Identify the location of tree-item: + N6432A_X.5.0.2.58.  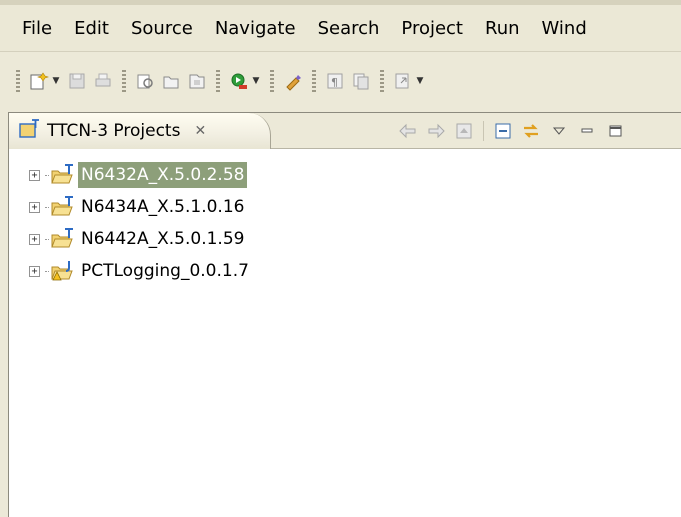
(140, 175).